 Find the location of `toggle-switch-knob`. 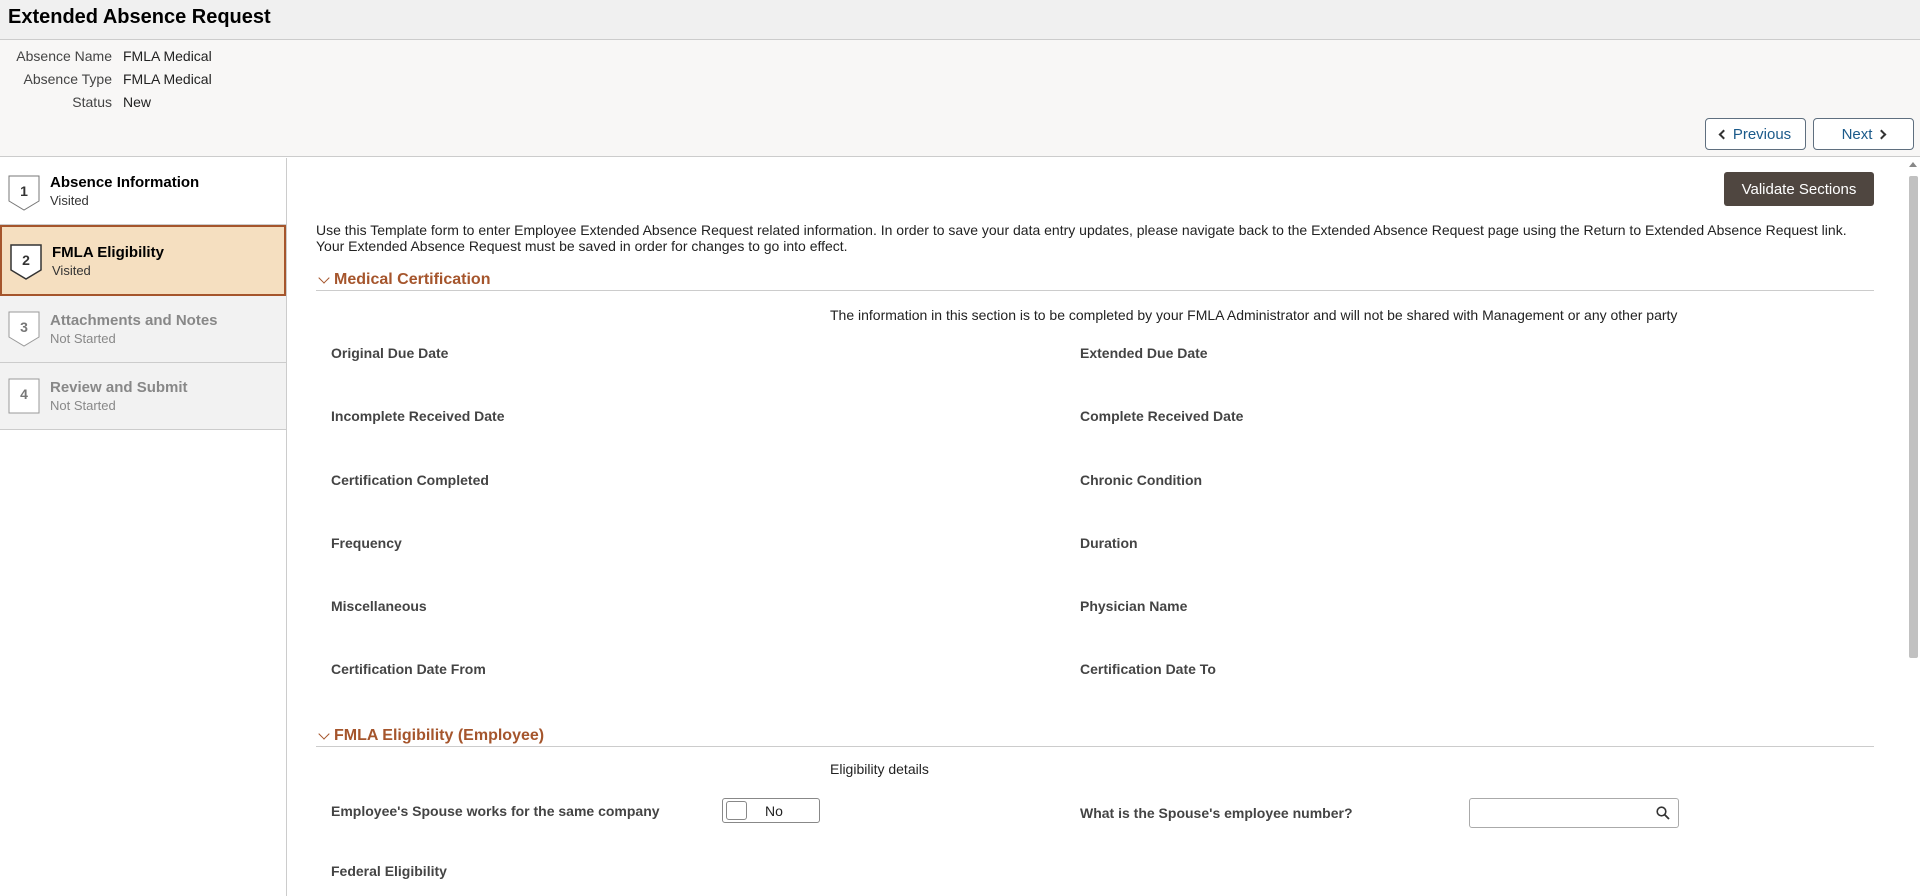

toggle-switch-knob is located at coordinates (736, 810).